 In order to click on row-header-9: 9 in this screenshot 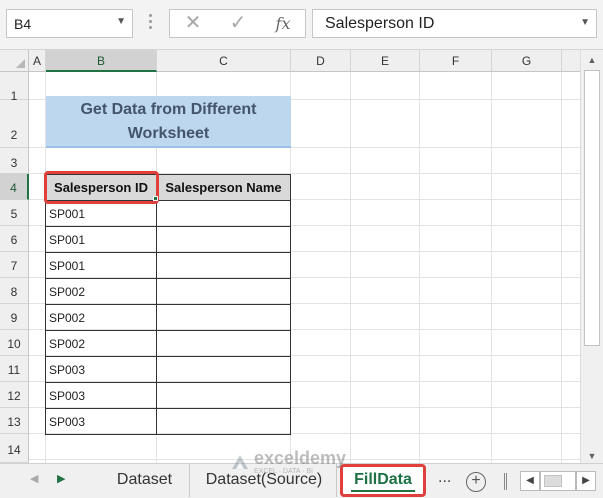, I will do `click(14, 317)`.